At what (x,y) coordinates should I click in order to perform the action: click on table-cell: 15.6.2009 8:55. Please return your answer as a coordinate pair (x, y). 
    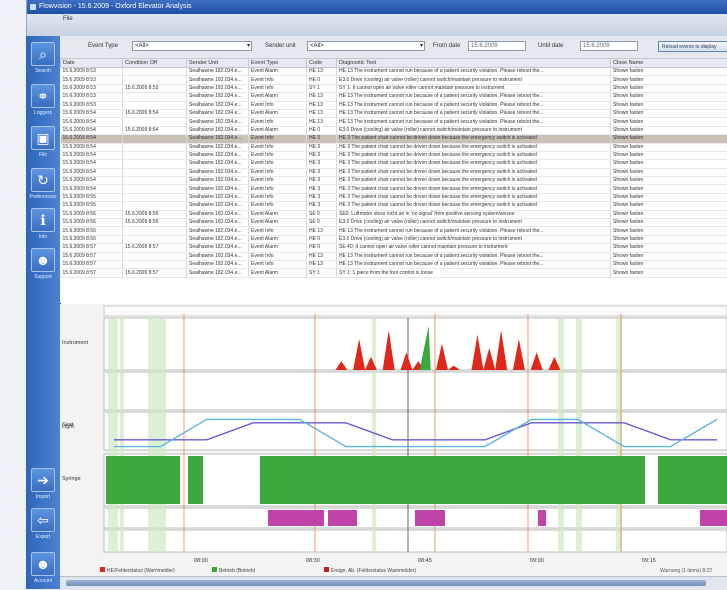
    Looking at the image, I should click on (92, 197).